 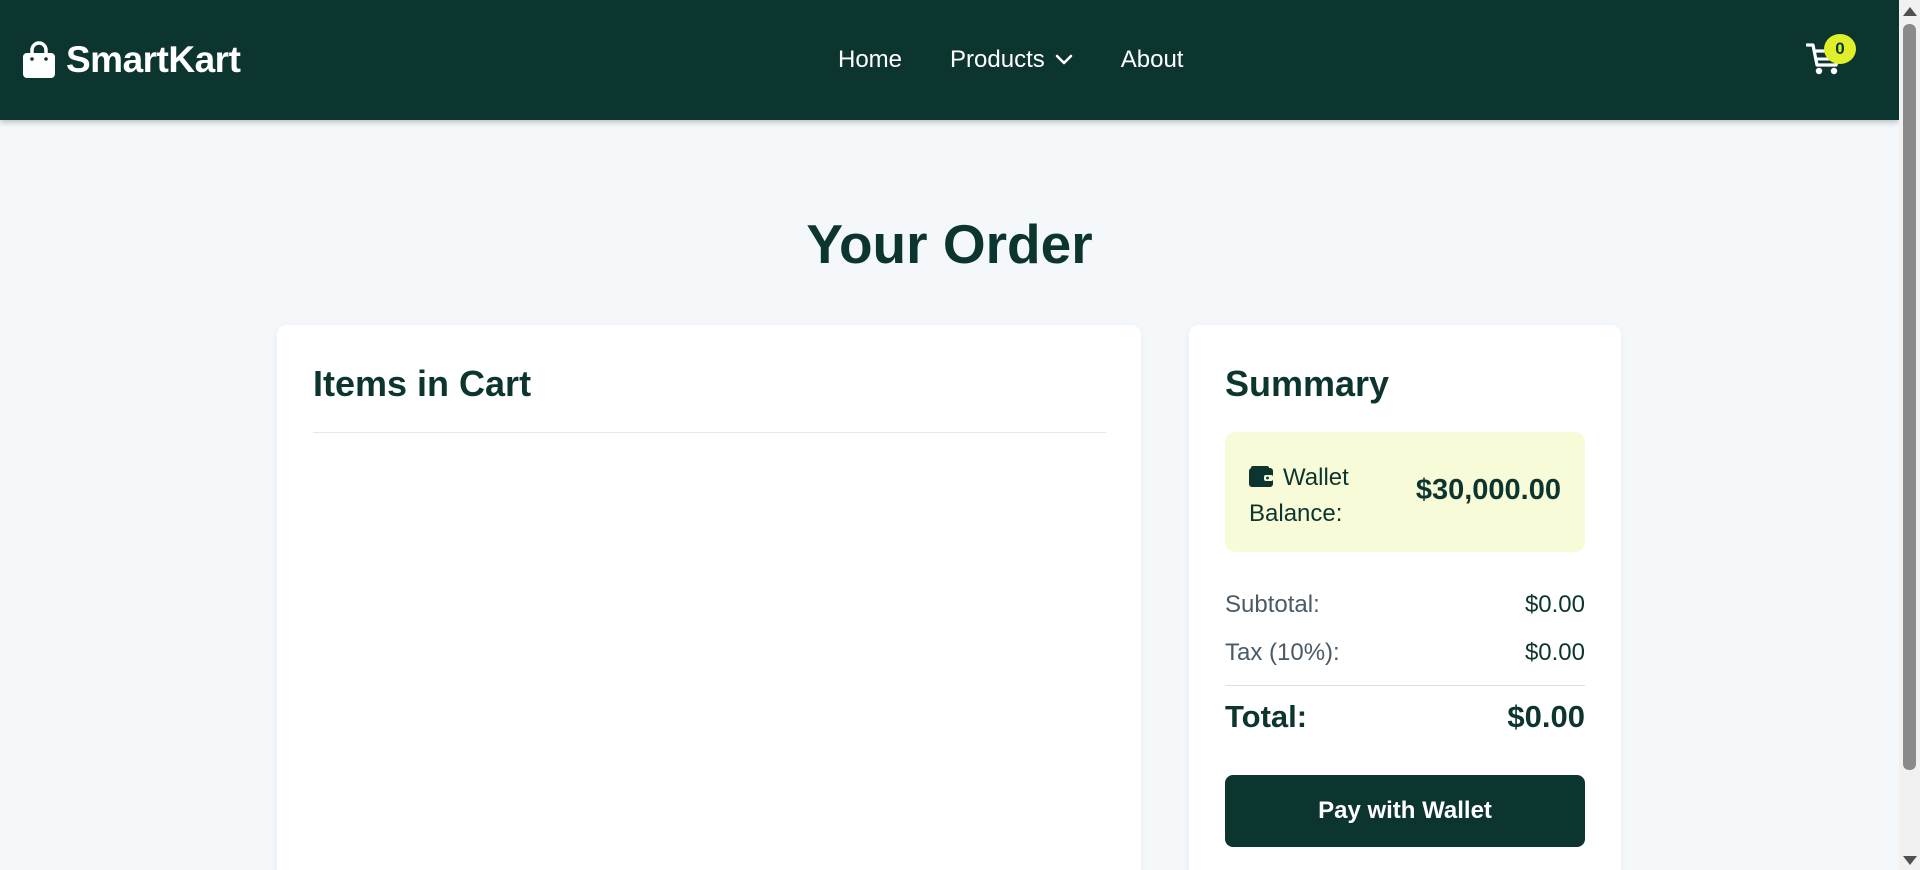 What do you see at coordinates (1909, 397) in the screenshot?
I see `scrollbar-thumb` at bounding box center [1909, 397].